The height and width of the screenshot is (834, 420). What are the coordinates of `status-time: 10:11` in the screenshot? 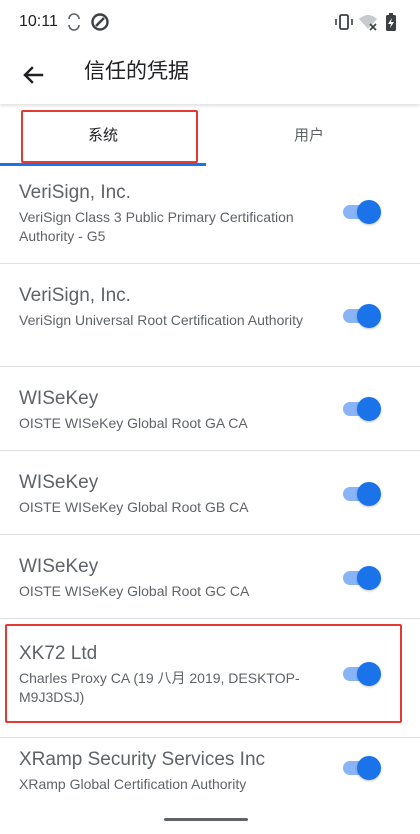 It's located at (38, 21).